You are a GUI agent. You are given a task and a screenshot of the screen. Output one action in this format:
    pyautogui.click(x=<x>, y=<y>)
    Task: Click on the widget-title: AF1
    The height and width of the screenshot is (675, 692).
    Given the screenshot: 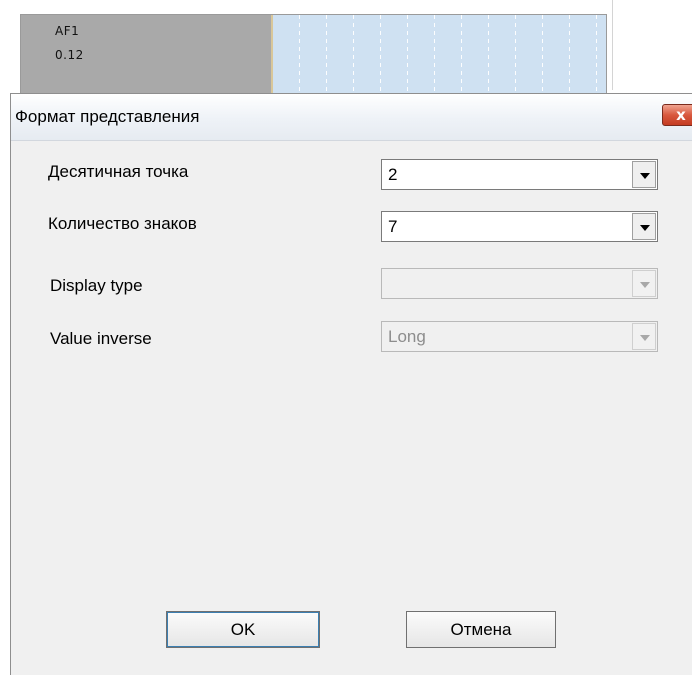 What is the action you would take?
    pyautogui.click(x=67, y=31)
    